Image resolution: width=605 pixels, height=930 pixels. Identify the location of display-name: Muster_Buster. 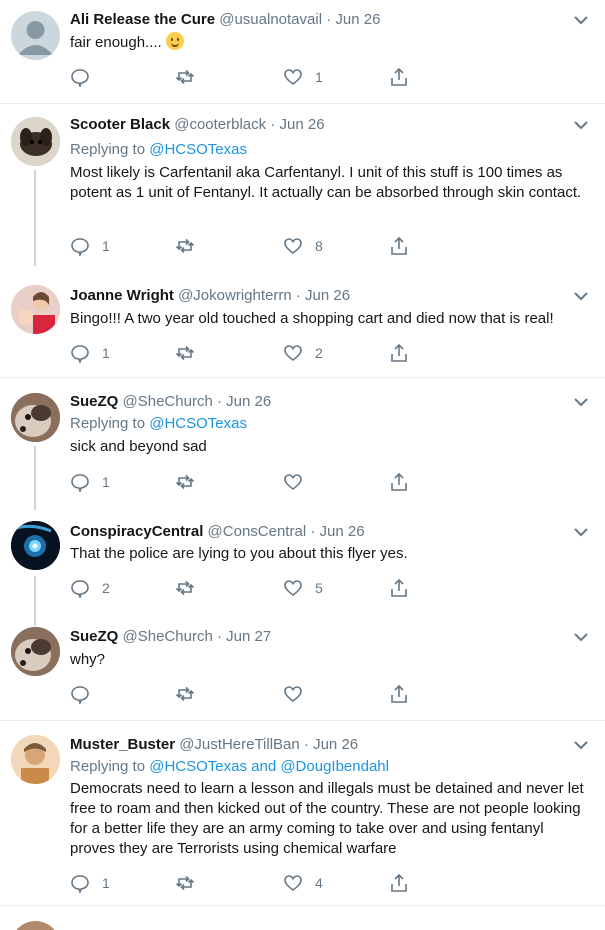
(122, 744).